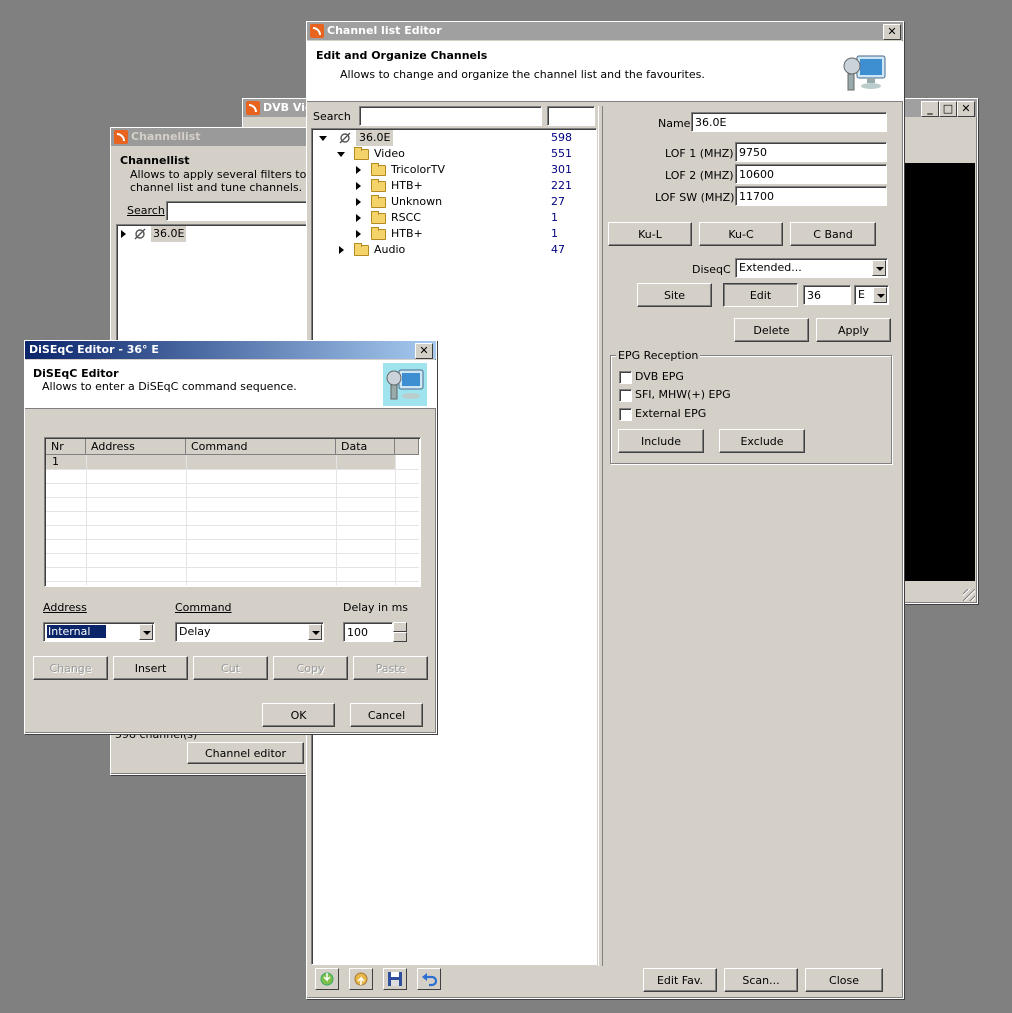 This screenshot has height=1013, width=1012. Describe the element at coordinates (452, 138) in the screenshot. I see `tree-item-satellite: 36.0E 598` at that location.